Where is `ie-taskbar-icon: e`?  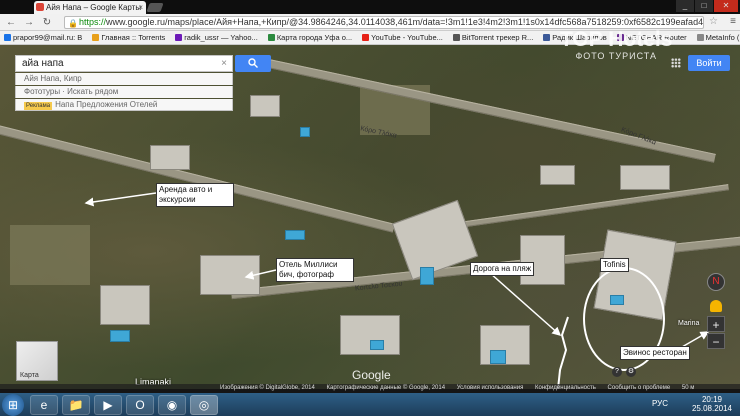 ie-taskbar-icon: e is located at coordinates (44, 405).